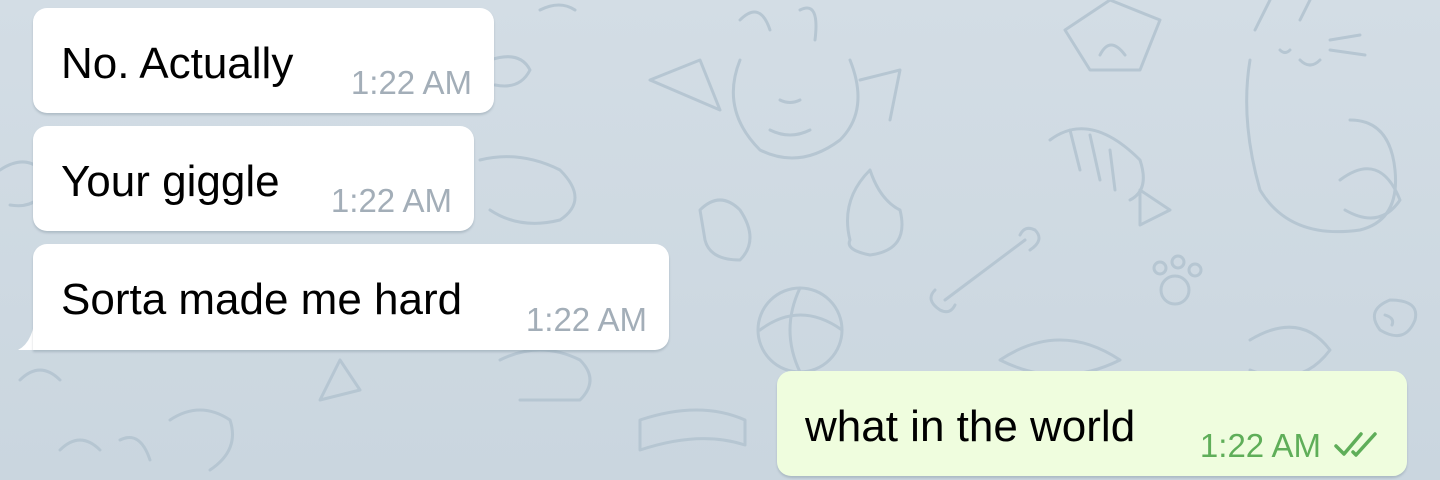  What do you see at coordinates (1355, 444) in the screenshot?
I see `double-check-icon` at bounding box center [1355, 444].